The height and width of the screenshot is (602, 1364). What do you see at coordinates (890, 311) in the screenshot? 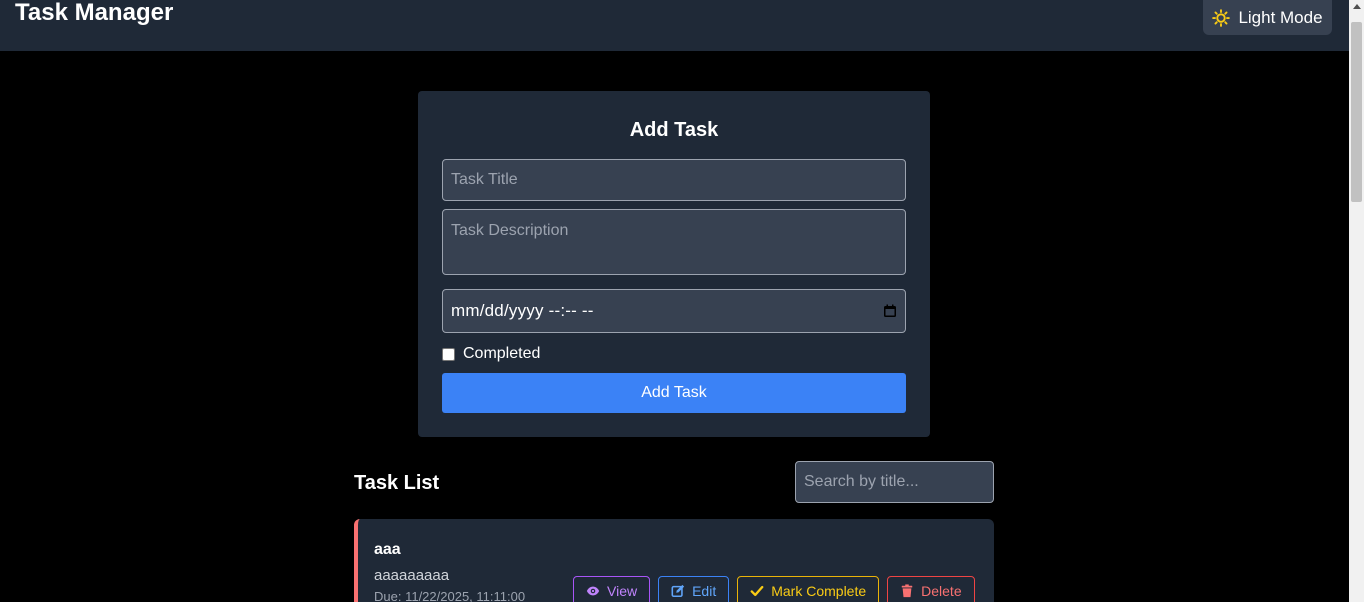
I see `calendar-icon` at bounding box center [890, 311].